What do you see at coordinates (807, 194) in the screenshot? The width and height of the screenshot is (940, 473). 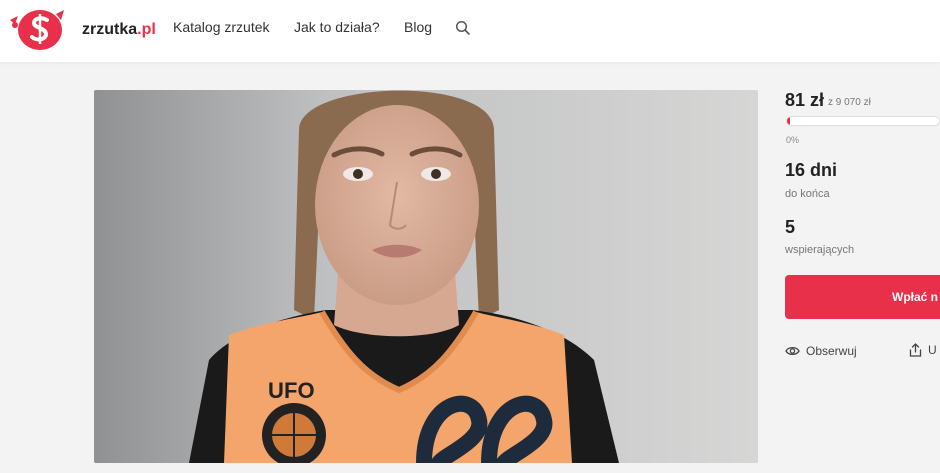 I see `days-left-label: do końca` at bounding box center [807, 194].